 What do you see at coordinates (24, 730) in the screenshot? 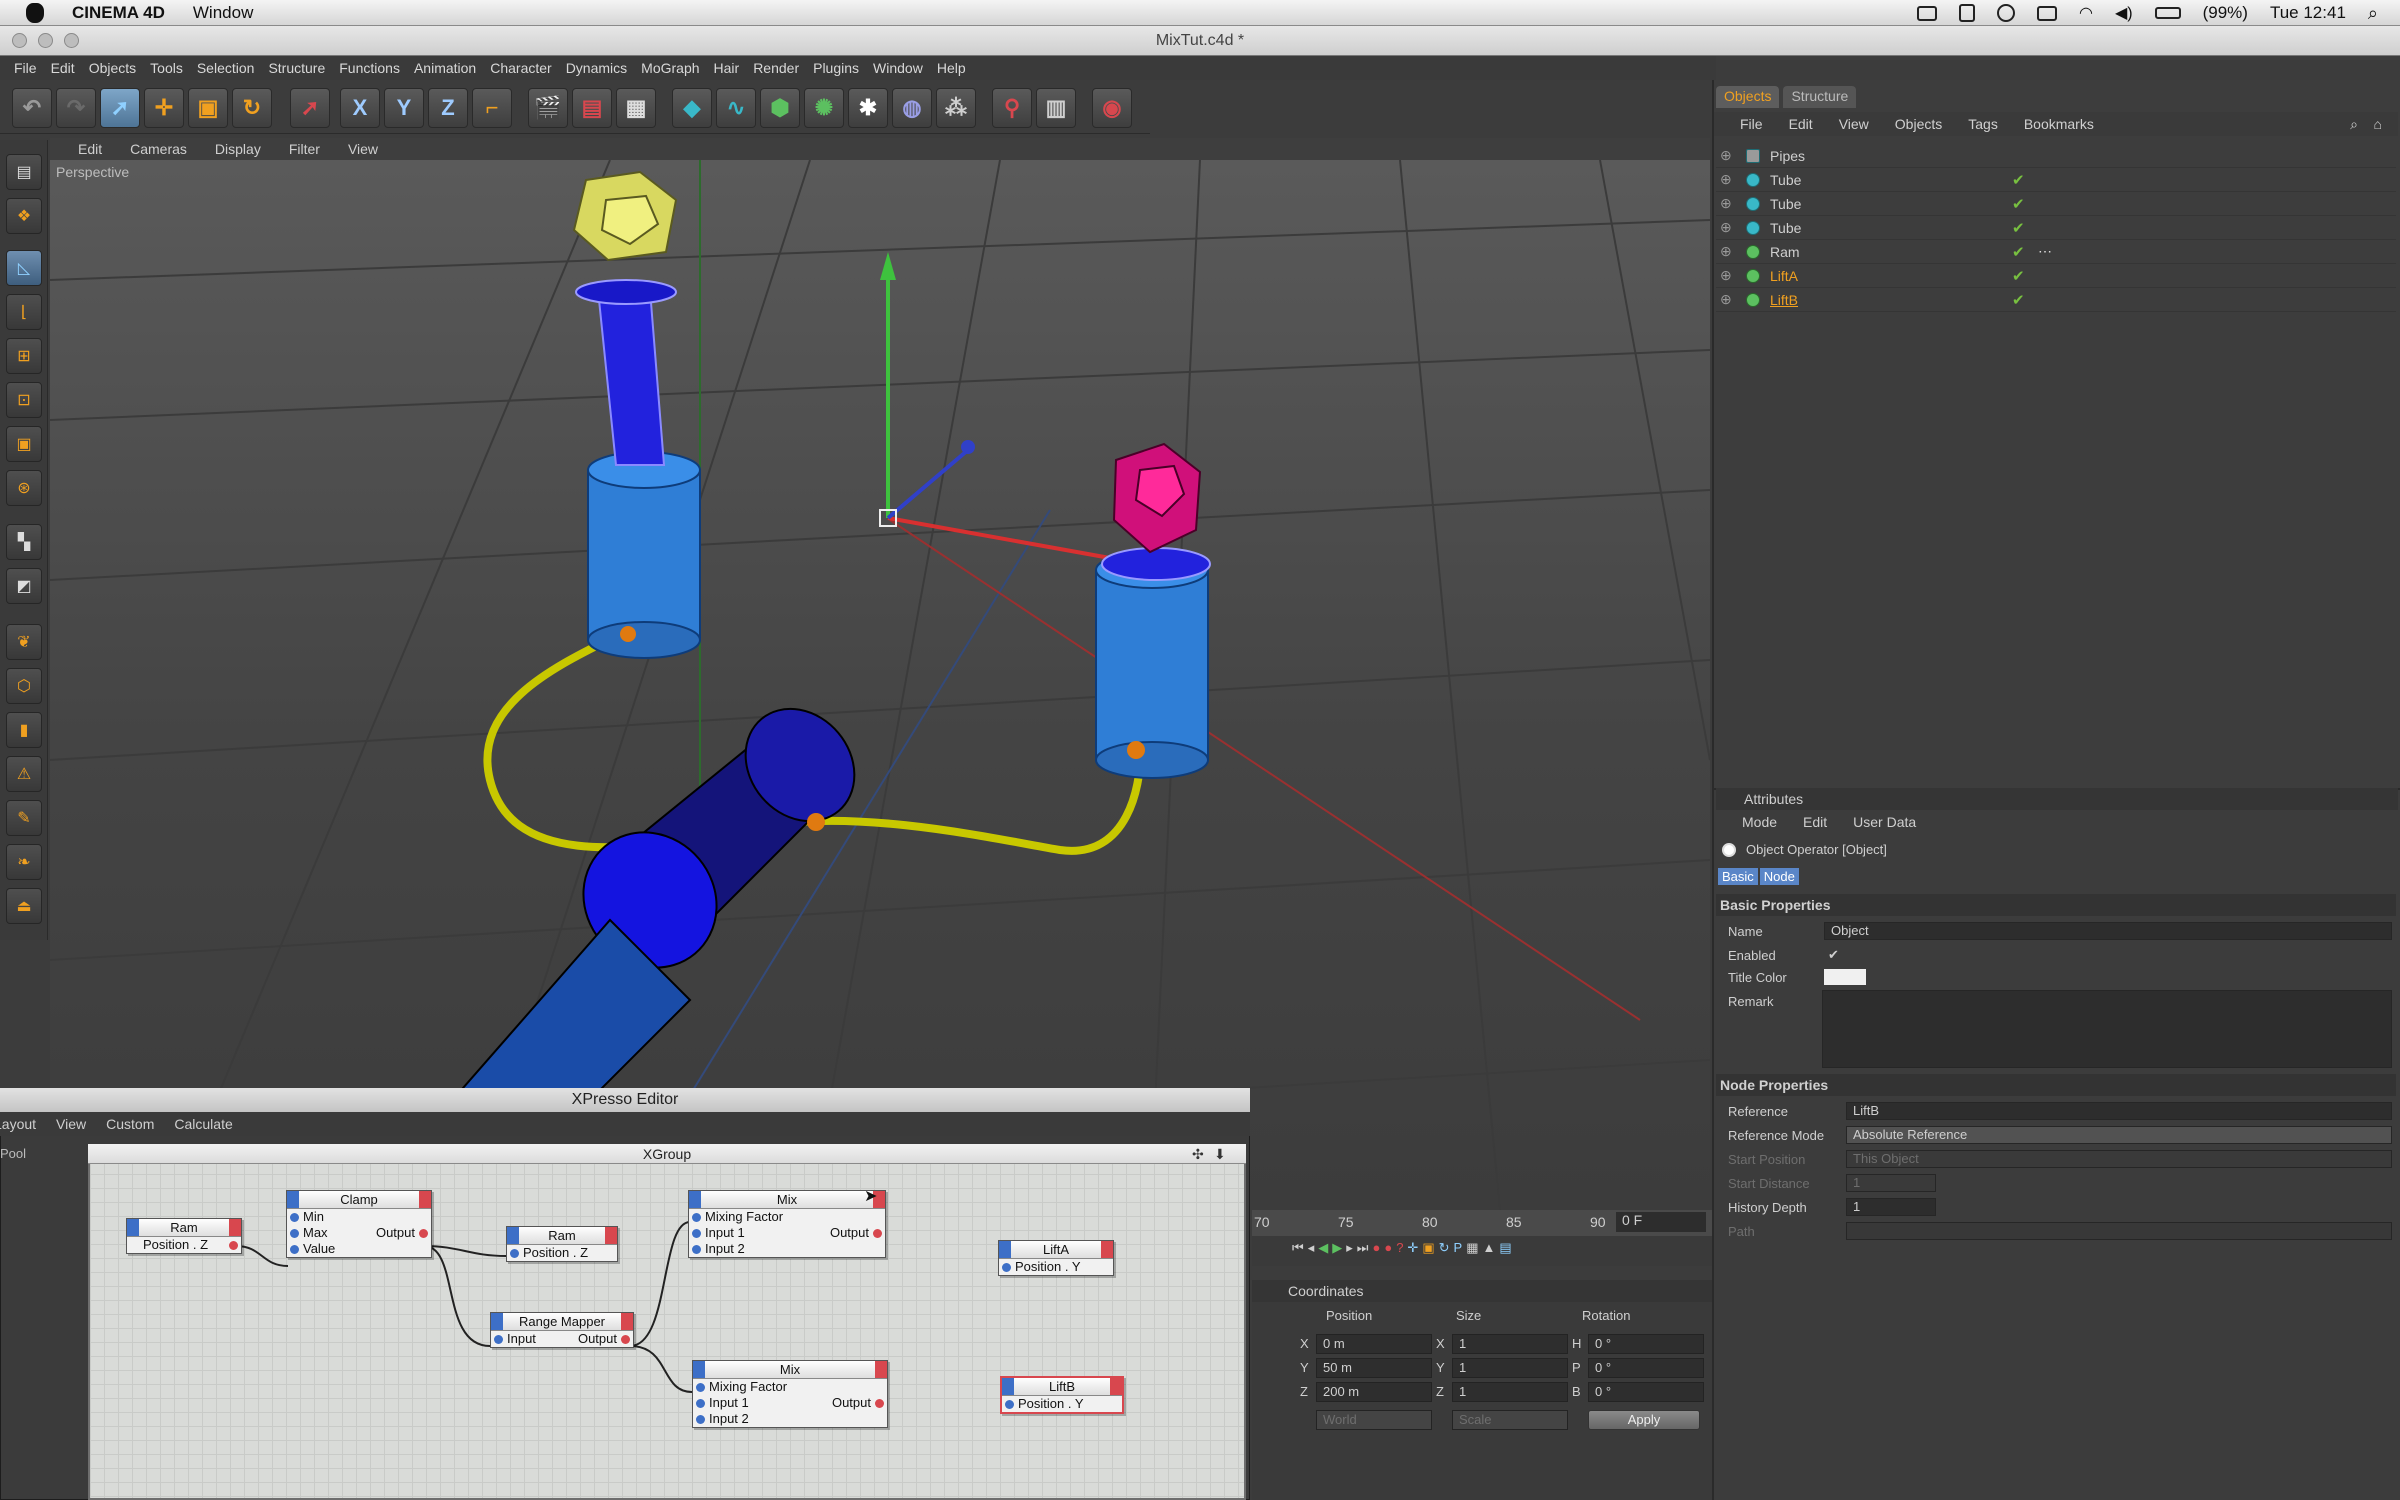
I see `bodypaint-icon: ▮` at bounding box center [24, 730].